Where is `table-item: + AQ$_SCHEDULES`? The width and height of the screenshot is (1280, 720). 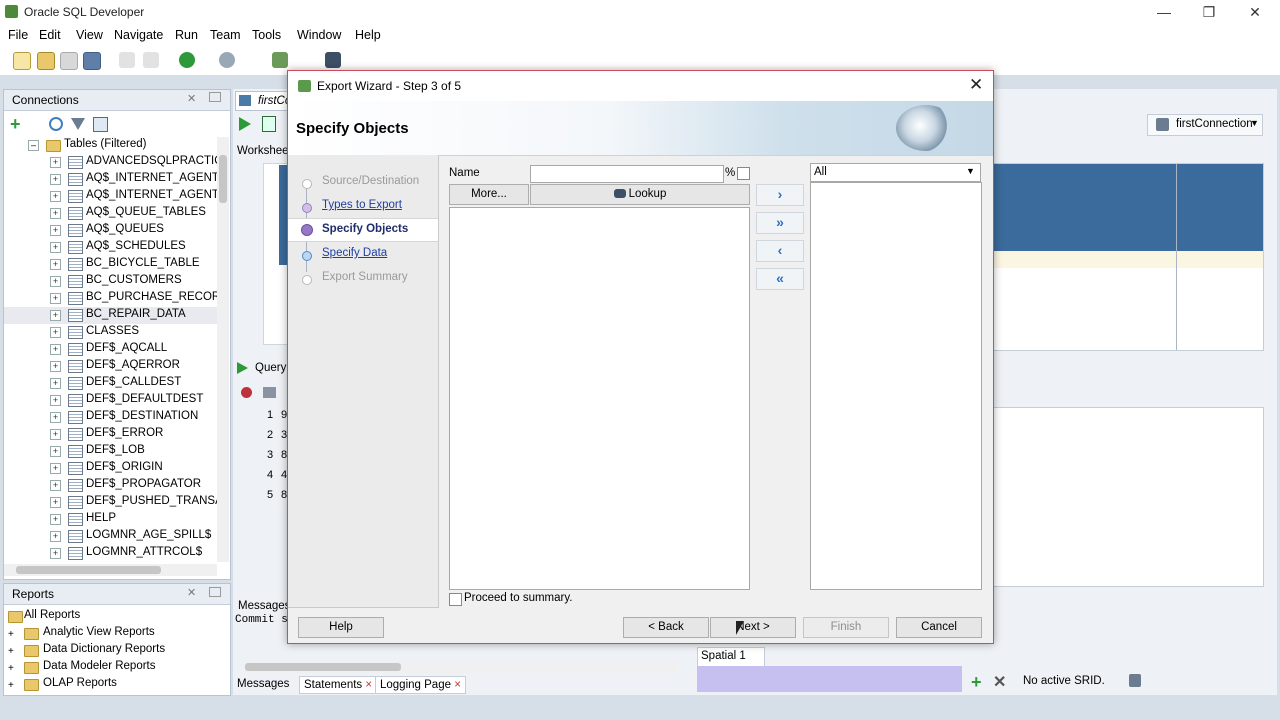 table-item: + AQ$_SCHEDULES is located at coordinates (110, 247).